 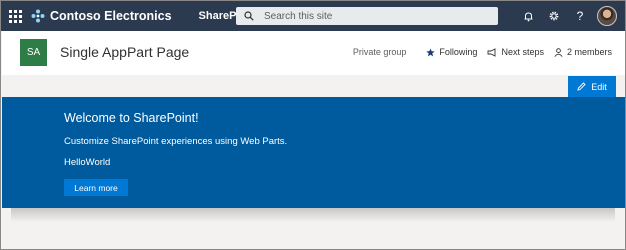 I want to click on help-icon: ?, so click(x=580, y=16).